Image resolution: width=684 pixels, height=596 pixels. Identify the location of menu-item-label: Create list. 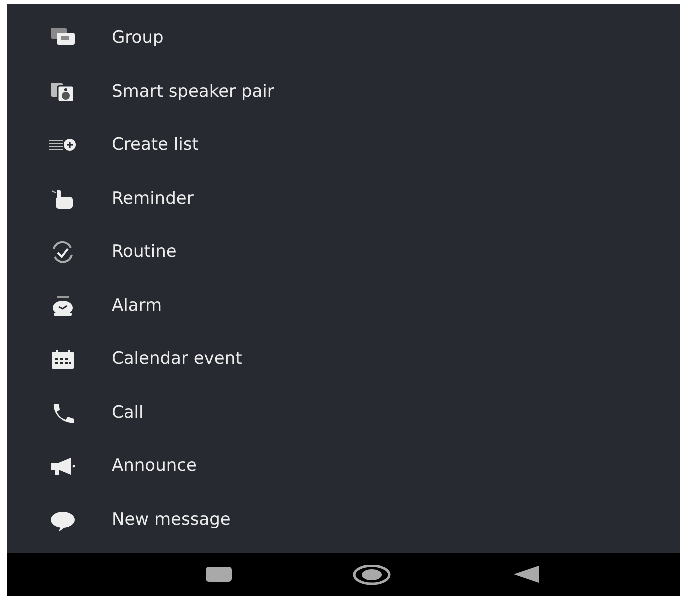
(155, 145).